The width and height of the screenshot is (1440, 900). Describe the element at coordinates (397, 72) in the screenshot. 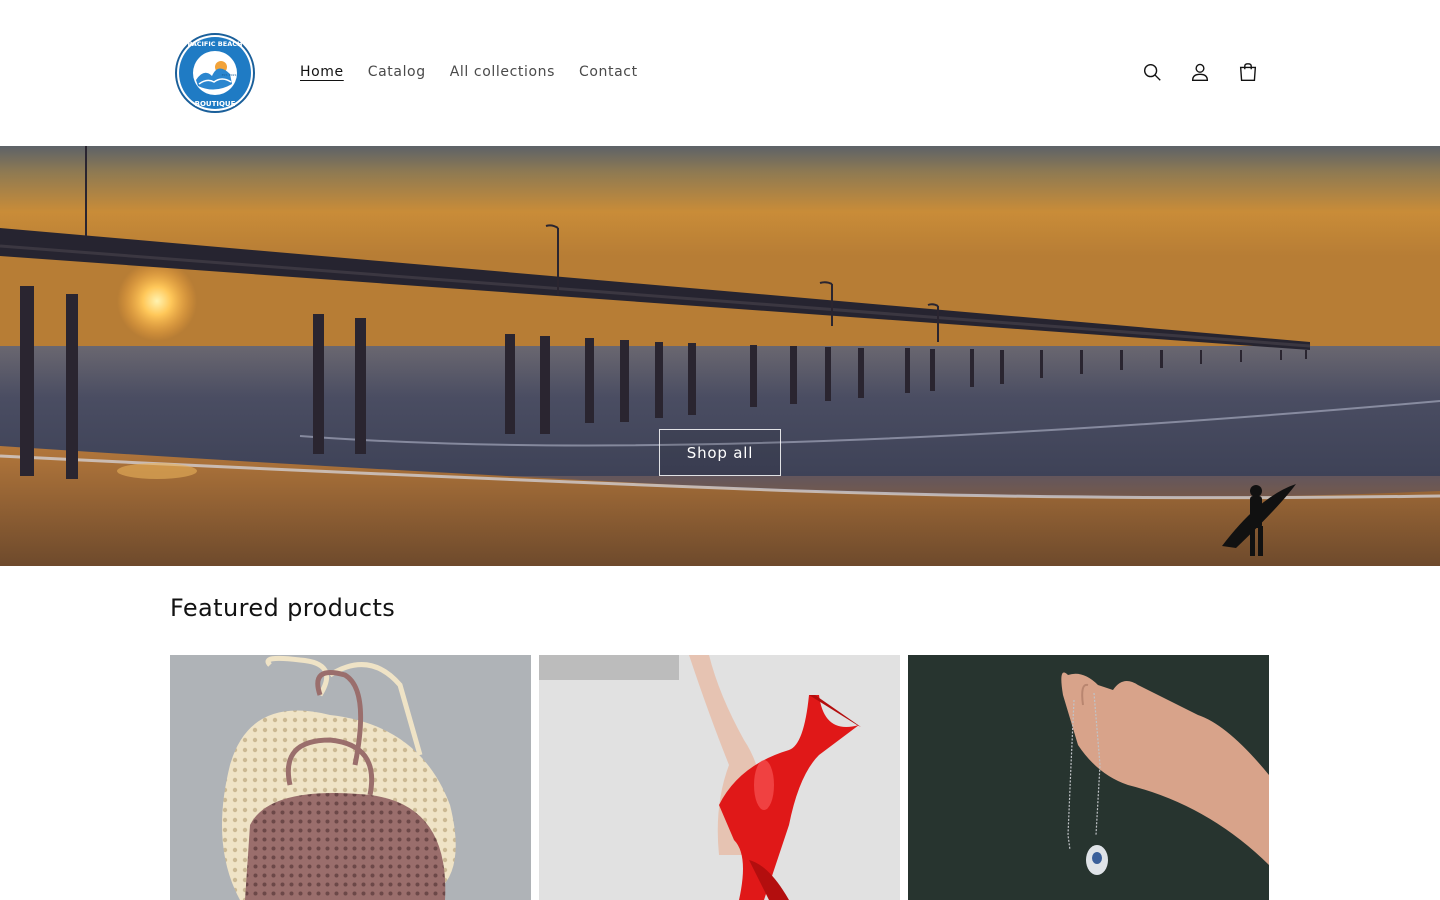

I see `nav-catalog: Catalog` at that location.